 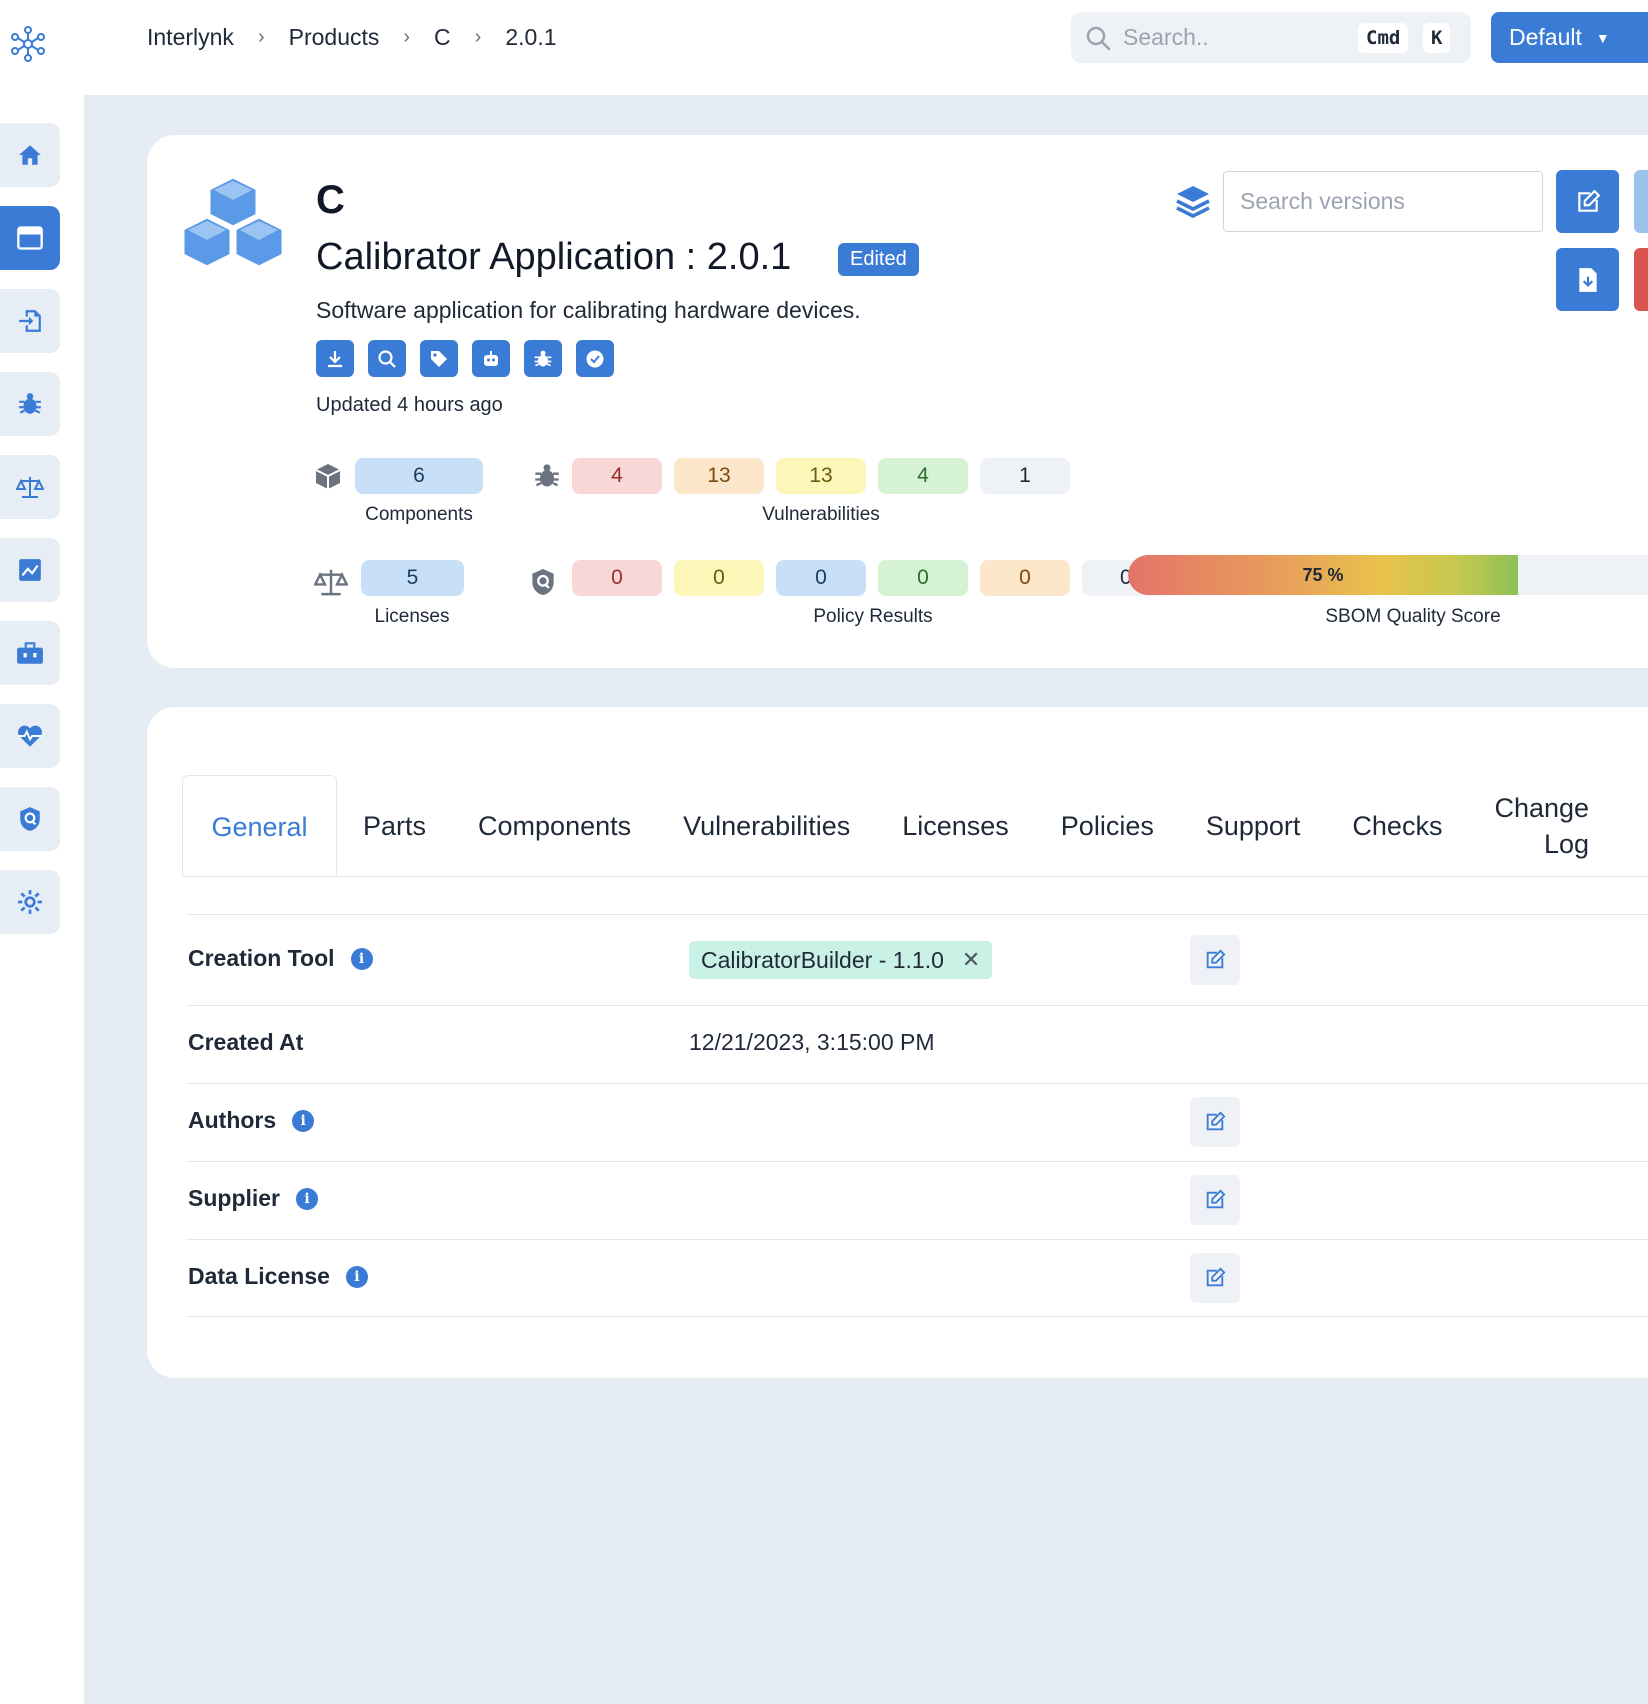 What do you see at coordinates (1641, 201) in the screenshot?
I see `compare-button` at bounding box center [1641, 201].